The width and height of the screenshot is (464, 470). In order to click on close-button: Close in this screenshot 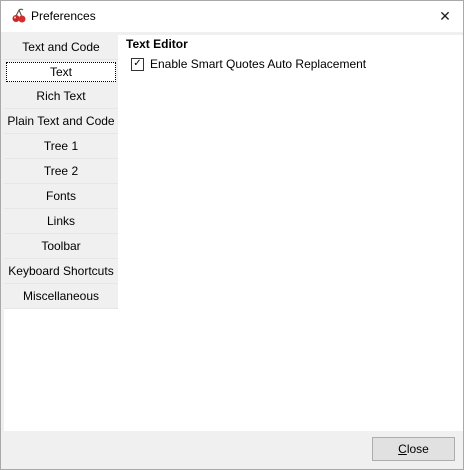, I will do `click(413, 449)`.